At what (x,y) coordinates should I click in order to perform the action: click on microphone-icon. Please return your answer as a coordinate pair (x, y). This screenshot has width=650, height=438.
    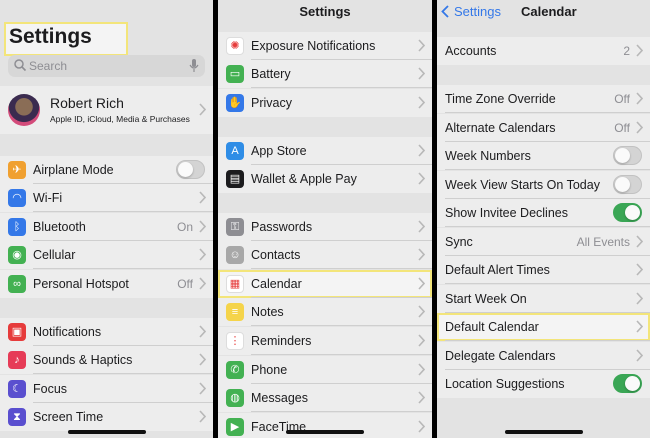
    Looking at the image, I should click on (194, 68).